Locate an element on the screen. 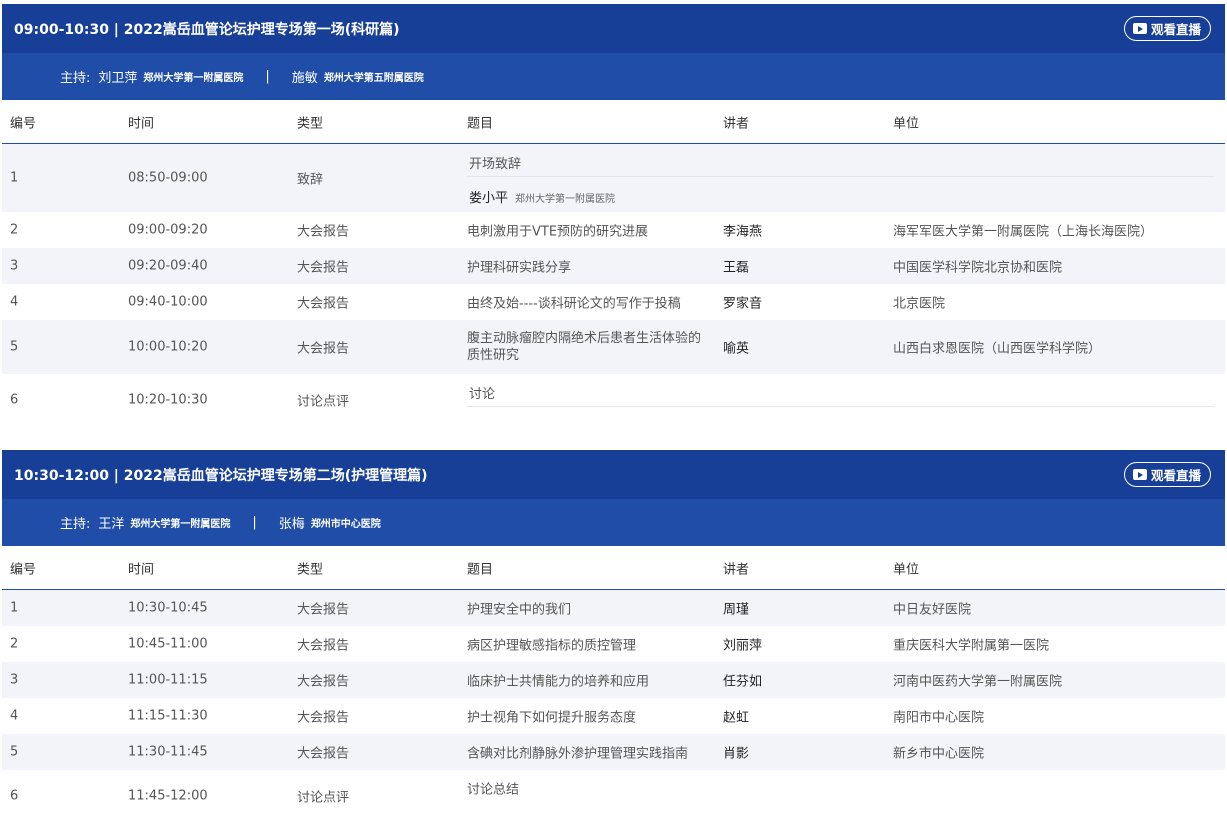  row-time: 09:40-10:00 is located at coordinates (168, 302).